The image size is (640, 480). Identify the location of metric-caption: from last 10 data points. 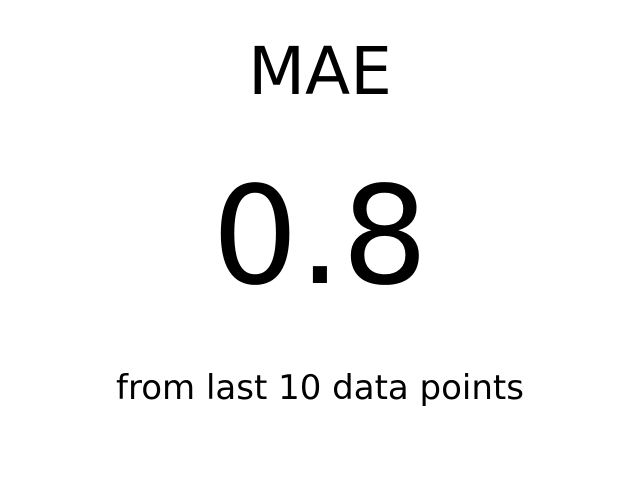
(320, 388).